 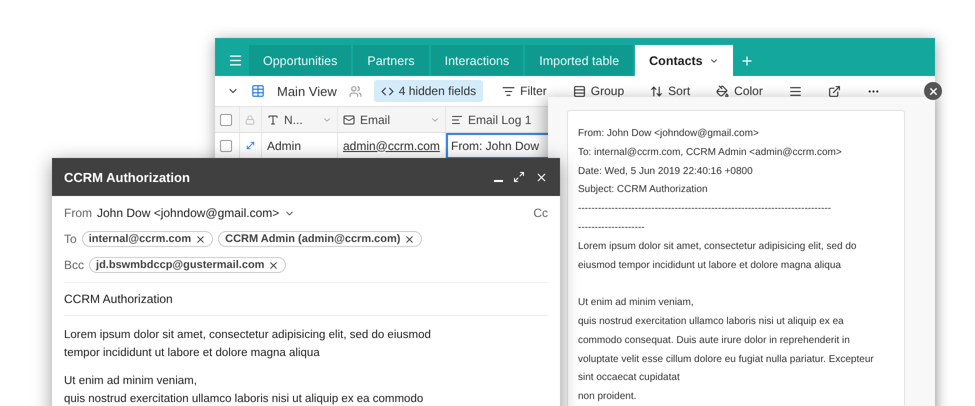 What do you see at coordinates (307, 91) in the screenshot?
I see `view-name: Main View` at bounding box center [307, 91].